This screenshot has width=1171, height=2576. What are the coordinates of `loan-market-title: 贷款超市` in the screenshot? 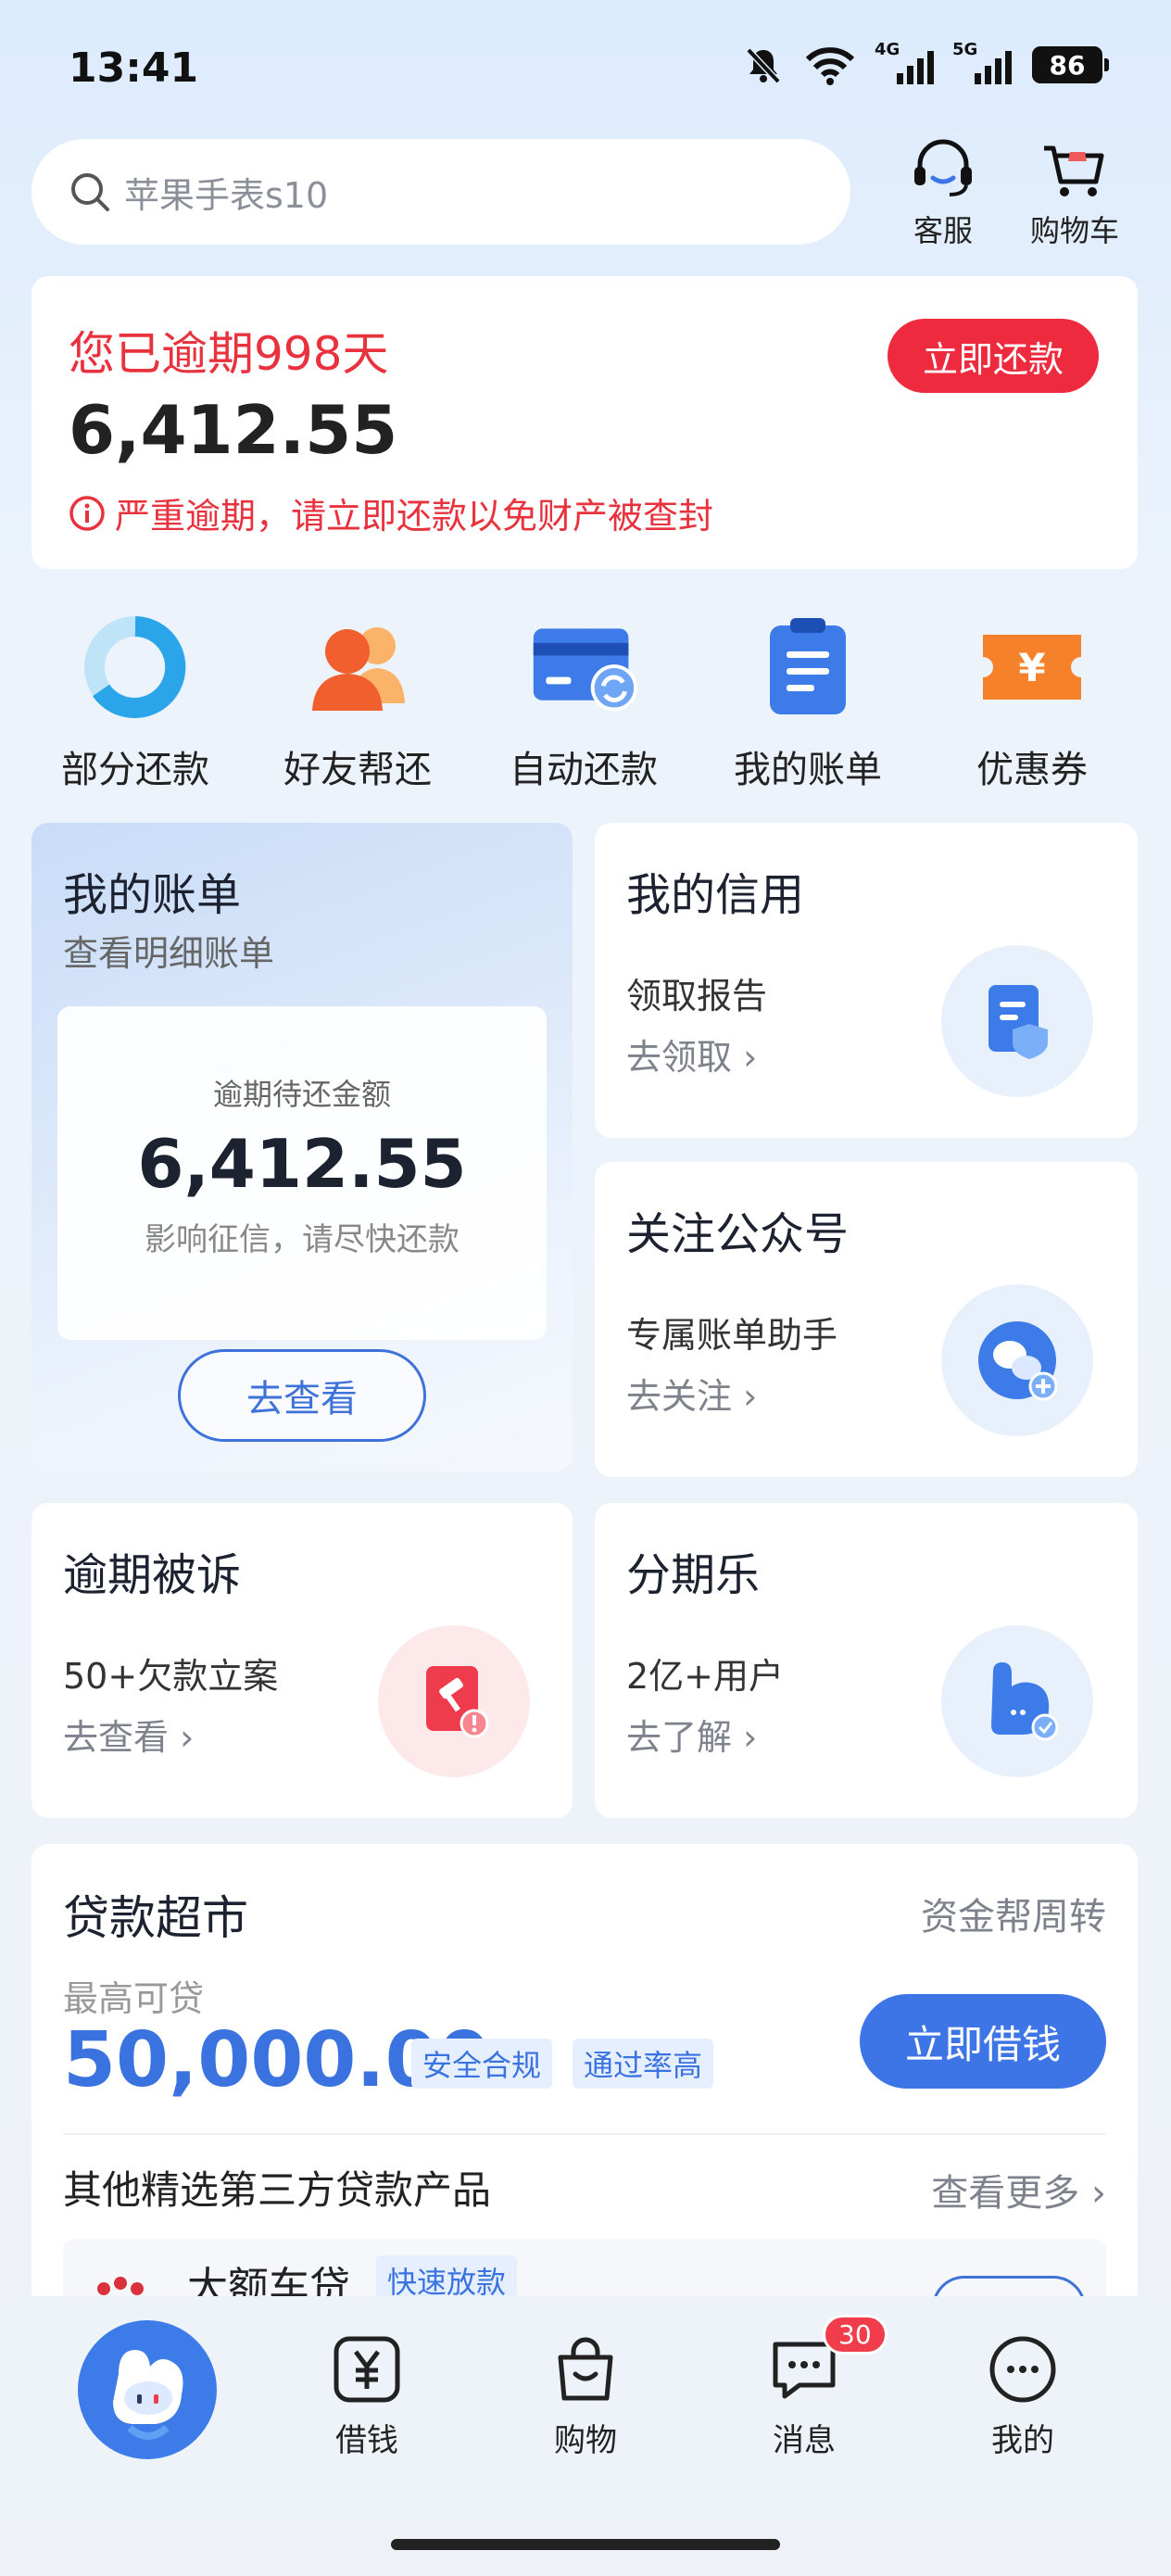 It's located at (156, 1918).